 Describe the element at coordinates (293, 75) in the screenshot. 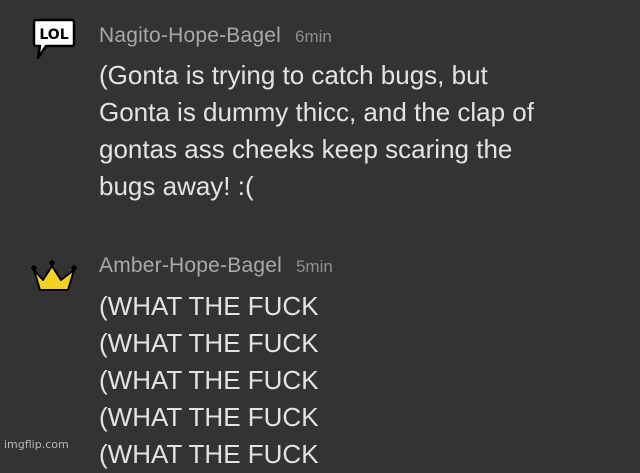

I see `comment-line: (Gonta is trying to catch bugs, but` at that location.